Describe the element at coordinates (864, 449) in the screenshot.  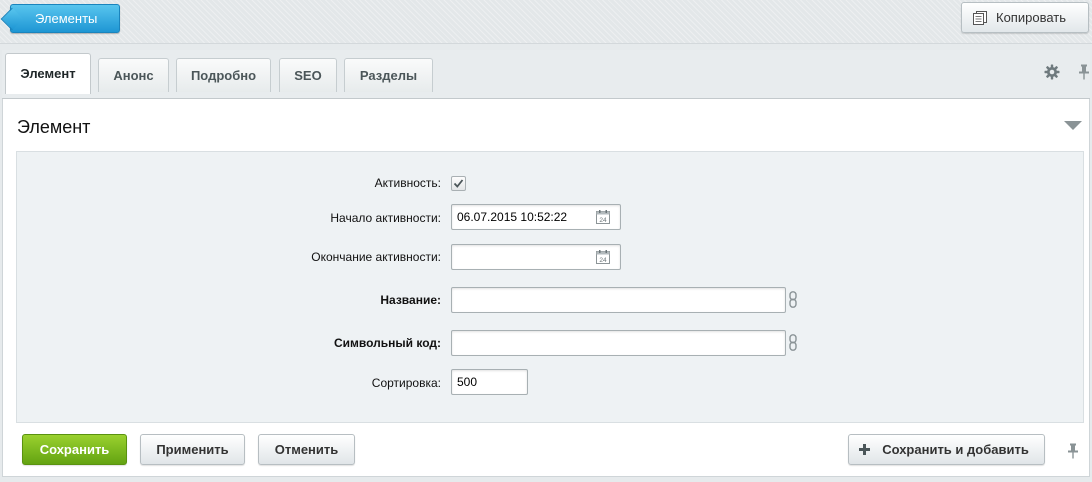
I see `plus-icon` at that location.